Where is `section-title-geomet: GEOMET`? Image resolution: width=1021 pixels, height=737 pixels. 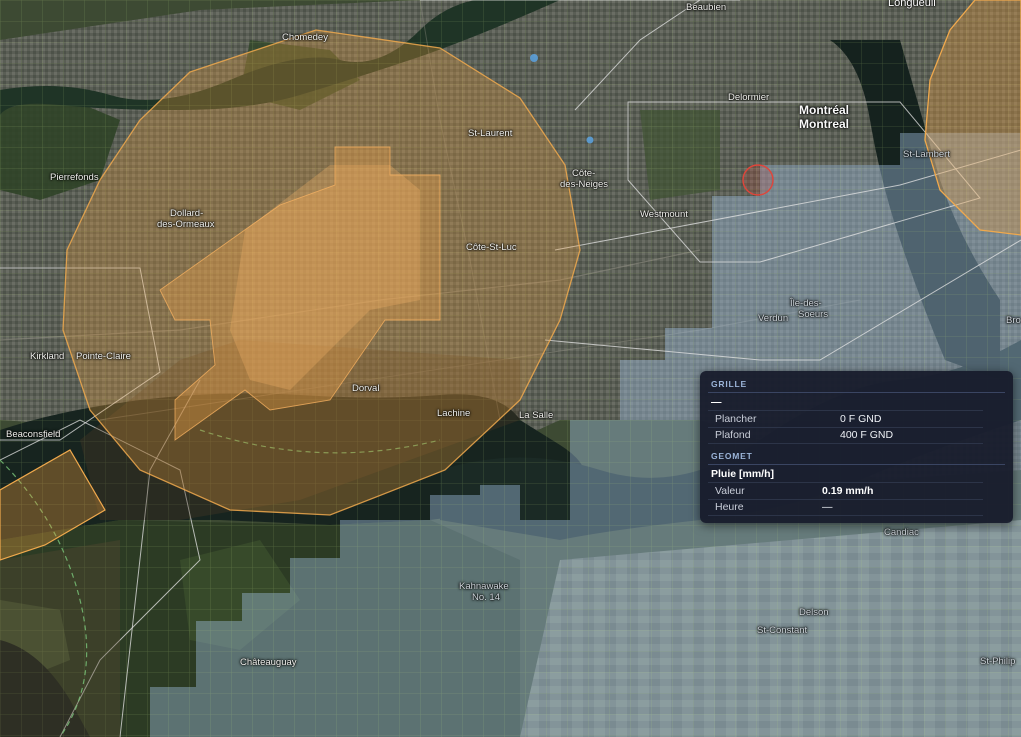
section-title-geomet: GEOMET is located at coordinates (732, 456).